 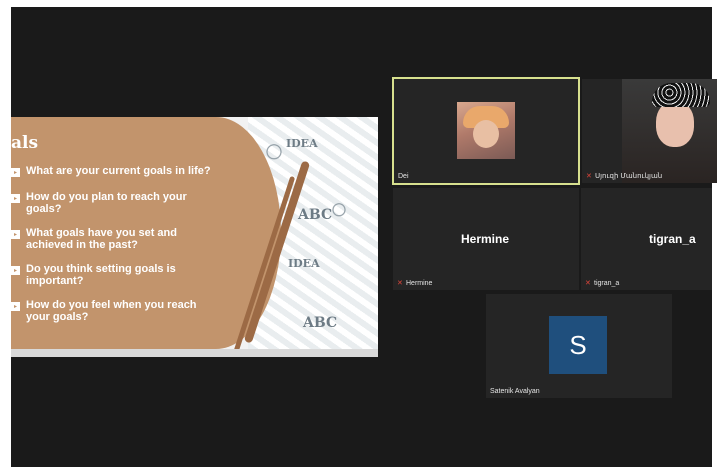 I want to click on question-text: Do you think setting goals is important?, so click(x=101, y=275).